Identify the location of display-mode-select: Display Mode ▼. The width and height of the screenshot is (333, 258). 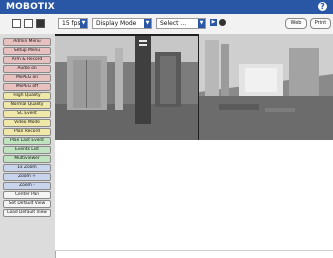
(122, 23).